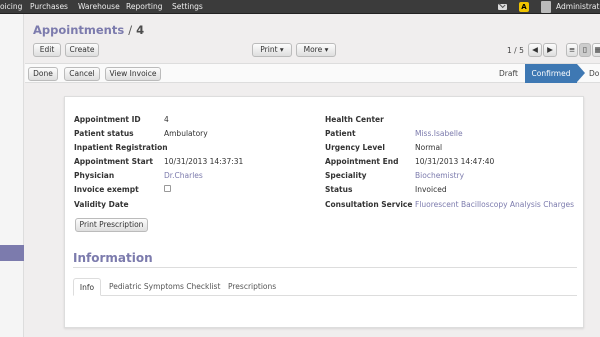 Image resolution: width=600 pixels, height=337 pixels. I want to click on previous-record-button: ◀, so click(535, 50).